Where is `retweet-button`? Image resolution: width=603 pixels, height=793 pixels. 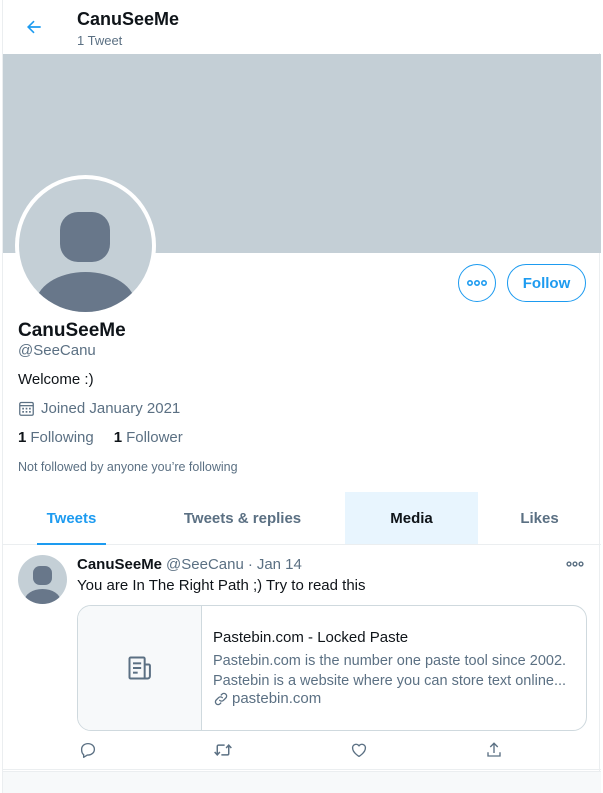
retweet-button is located at coordinates (223, 750).